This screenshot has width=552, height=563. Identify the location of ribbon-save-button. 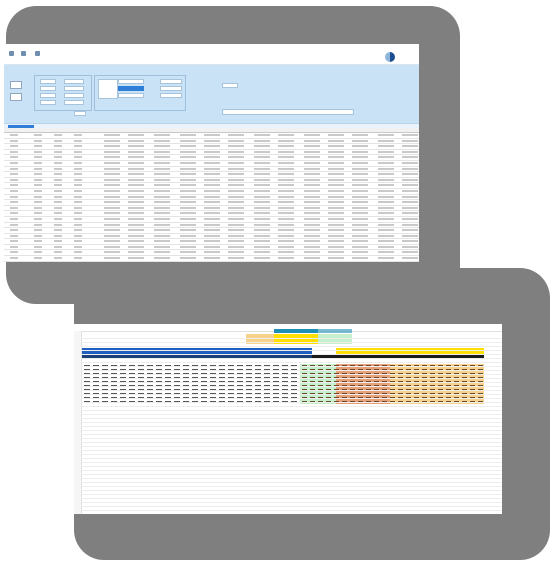
(11, 55).